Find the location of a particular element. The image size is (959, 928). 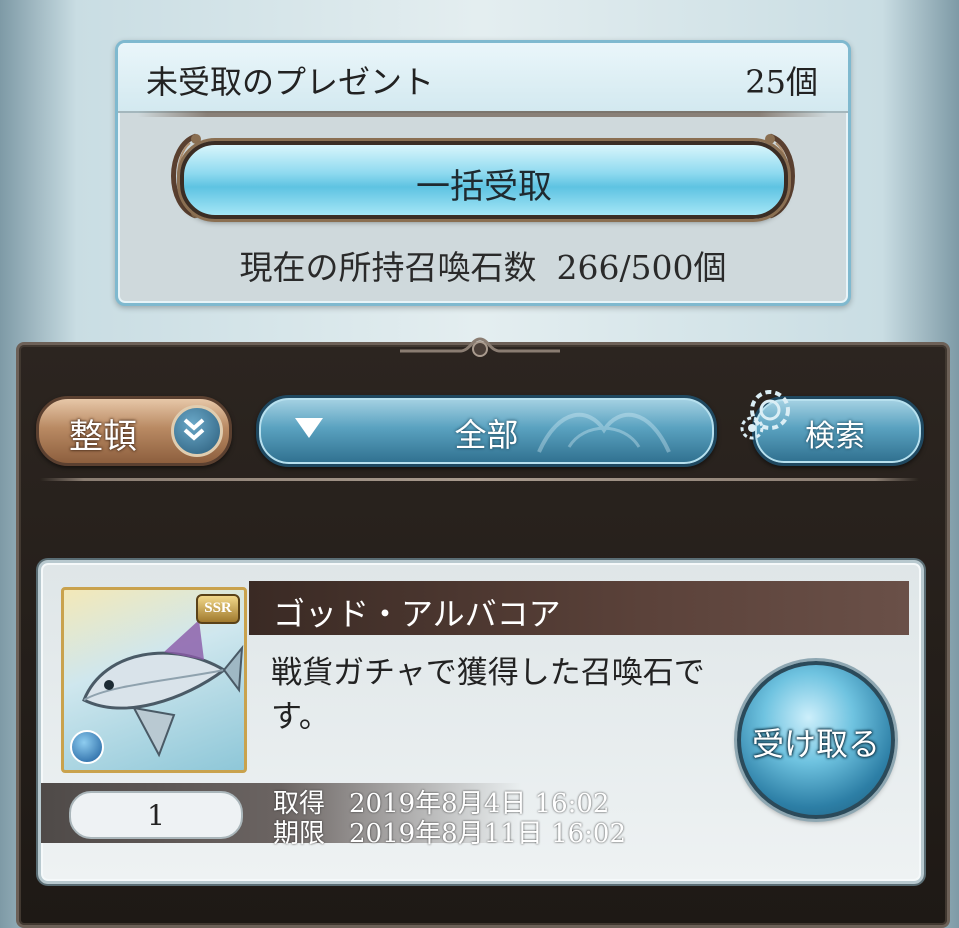

quantity-field: 1 is located at coordinates (156, 815).